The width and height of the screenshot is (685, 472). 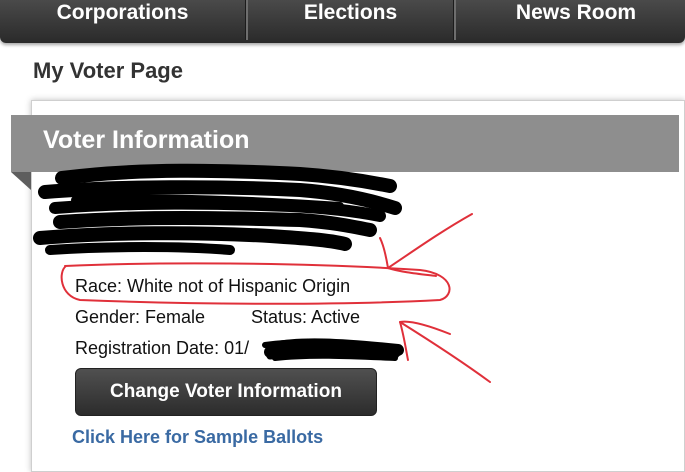 I want to click on race-field: Race: White not of Hispanic Origin, so click(x=213, y=286).